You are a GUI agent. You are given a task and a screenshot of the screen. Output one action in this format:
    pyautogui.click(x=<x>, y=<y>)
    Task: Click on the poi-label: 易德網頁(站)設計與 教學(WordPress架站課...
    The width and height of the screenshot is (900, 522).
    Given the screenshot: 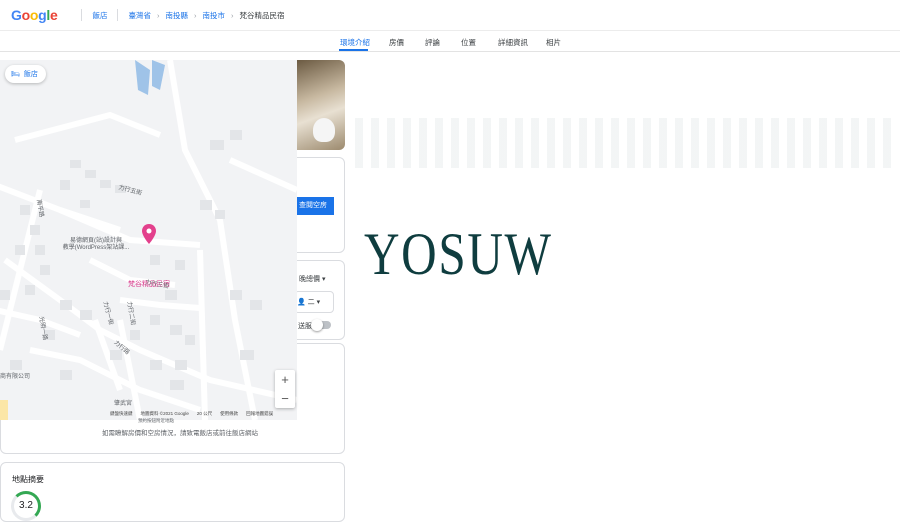 What is the action you would take?
    pyautogui.click(x=96, y=245)
    